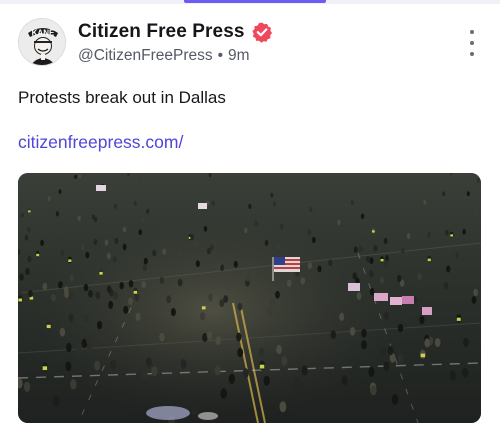 This screenshot has width=500, height=443. I want to click on author-meta: @CitizenFreePress • 9m, so click(164, 56).